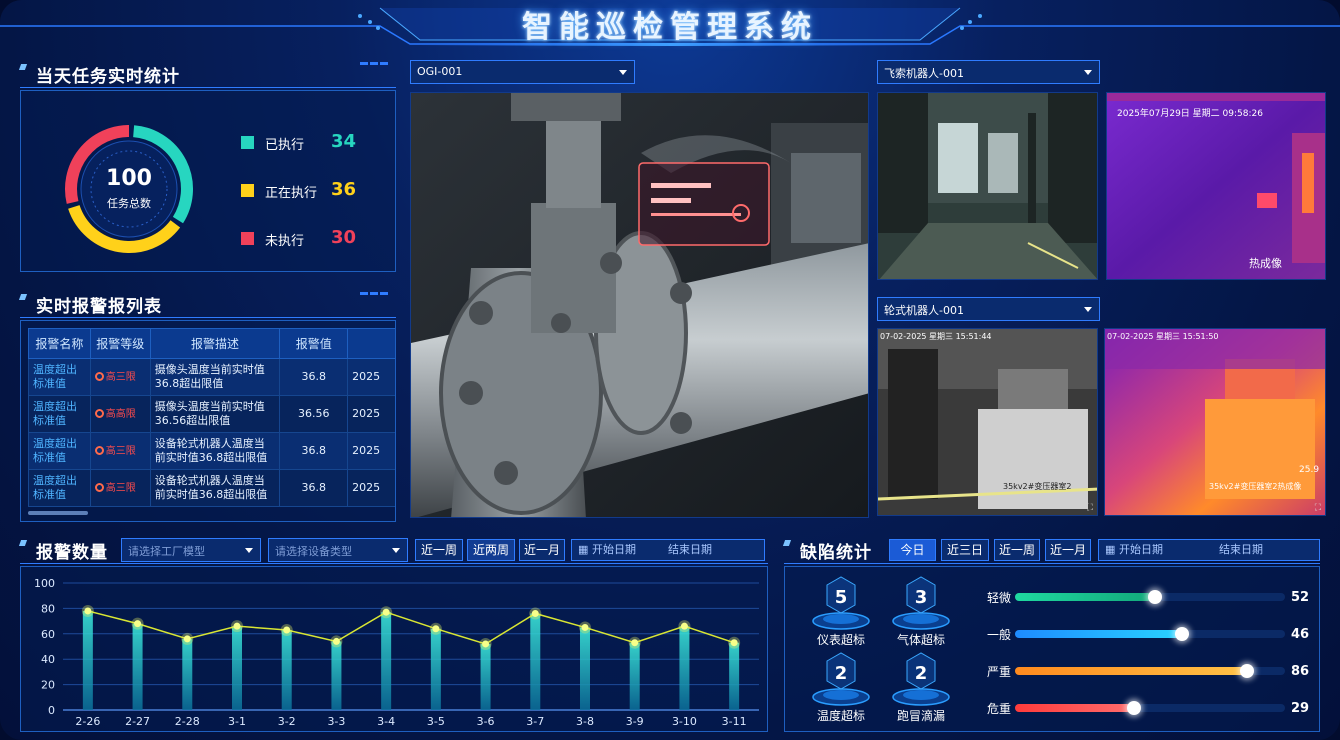 The width and height of the screenshot is (1340, 740). What do you see at coordinates (215, 343) in the screenshot?
I see `col-alarm-desc: 报警描述` at bounding box center [215, 343].